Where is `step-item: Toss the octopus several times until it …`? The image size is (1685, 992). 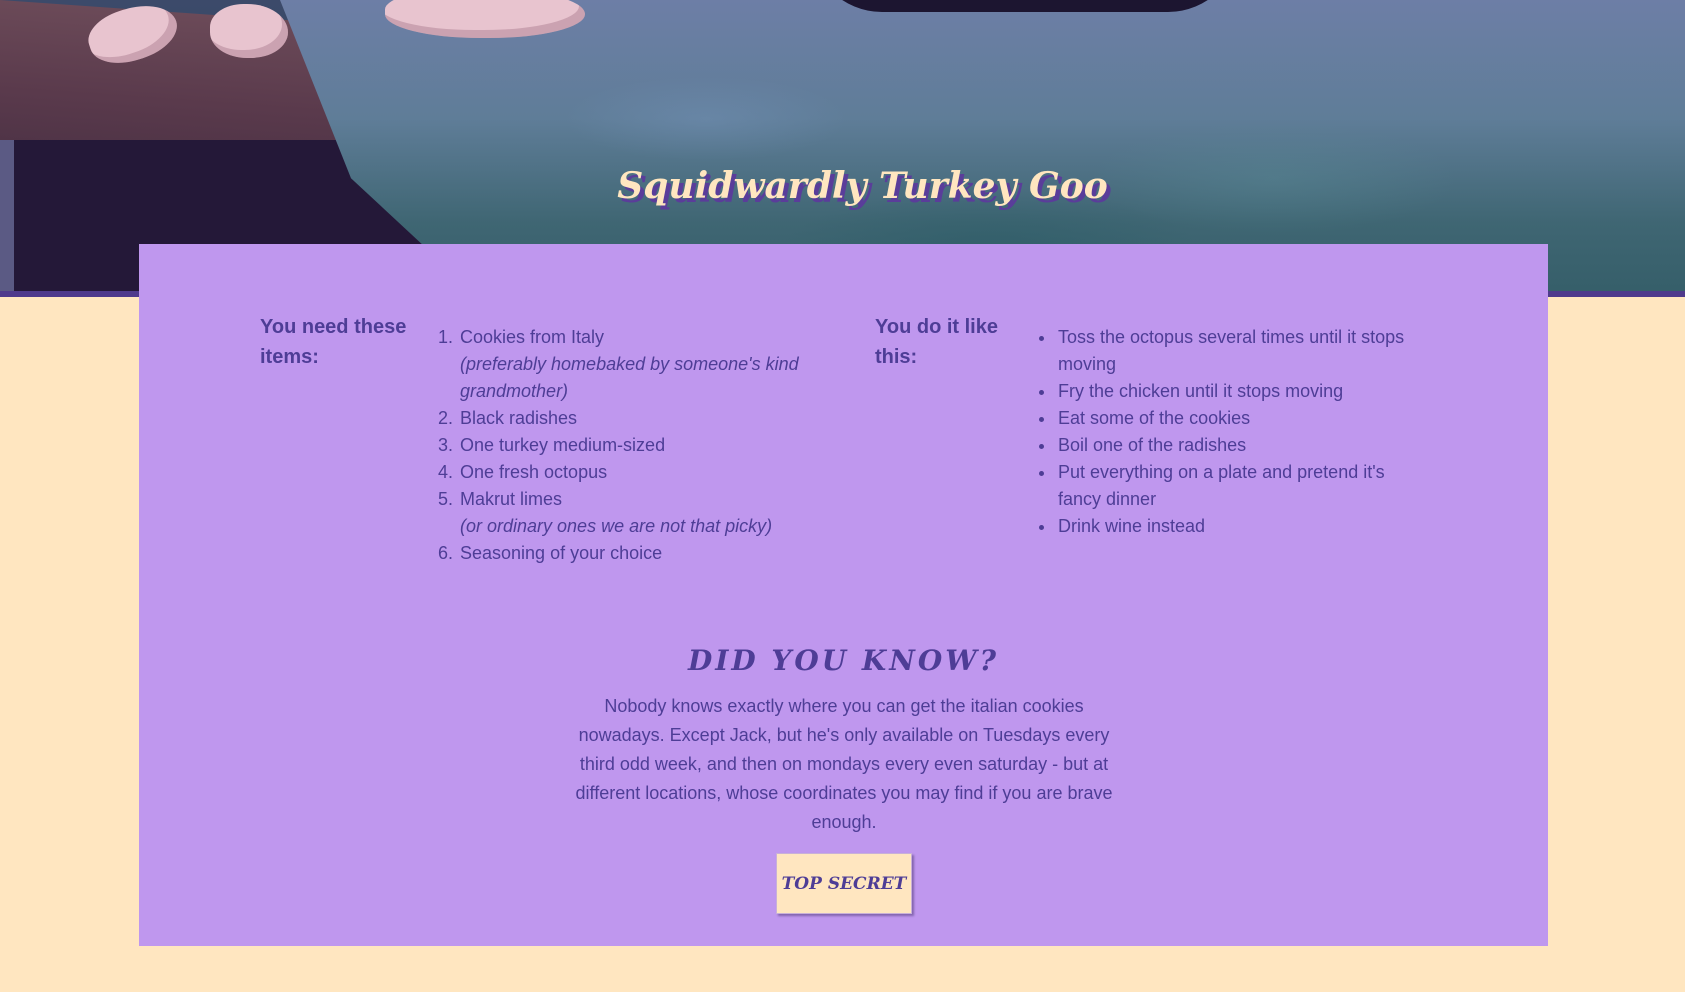 step-item: Toss the octopus several times until it … is located at coordinates (1241, 351).